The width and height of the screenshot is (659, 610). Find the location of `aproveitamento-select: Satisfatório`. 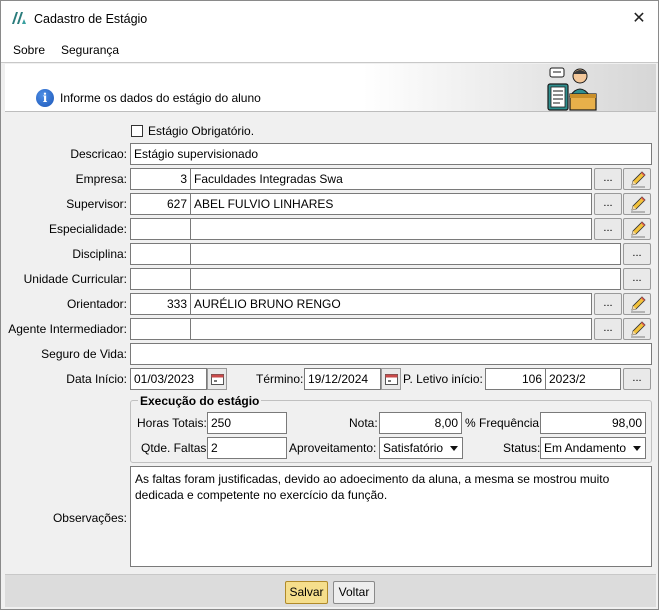

aproveitamento-select: Satisfatório is located at coordinates (421, 448).